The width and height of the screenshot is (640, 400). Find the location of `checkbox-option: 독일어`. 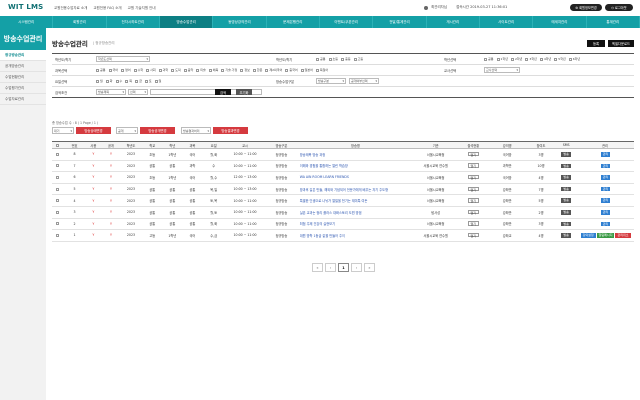

checkbox-option: 독일어 is located at coordinates (321, 70).